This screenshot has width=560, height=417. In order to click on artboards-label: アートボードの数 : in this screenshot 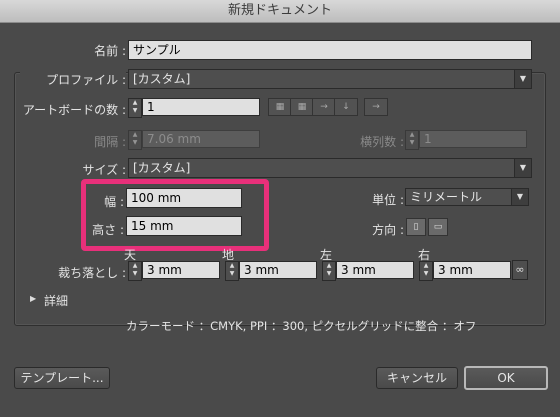, I will do `click(74, 110)`.